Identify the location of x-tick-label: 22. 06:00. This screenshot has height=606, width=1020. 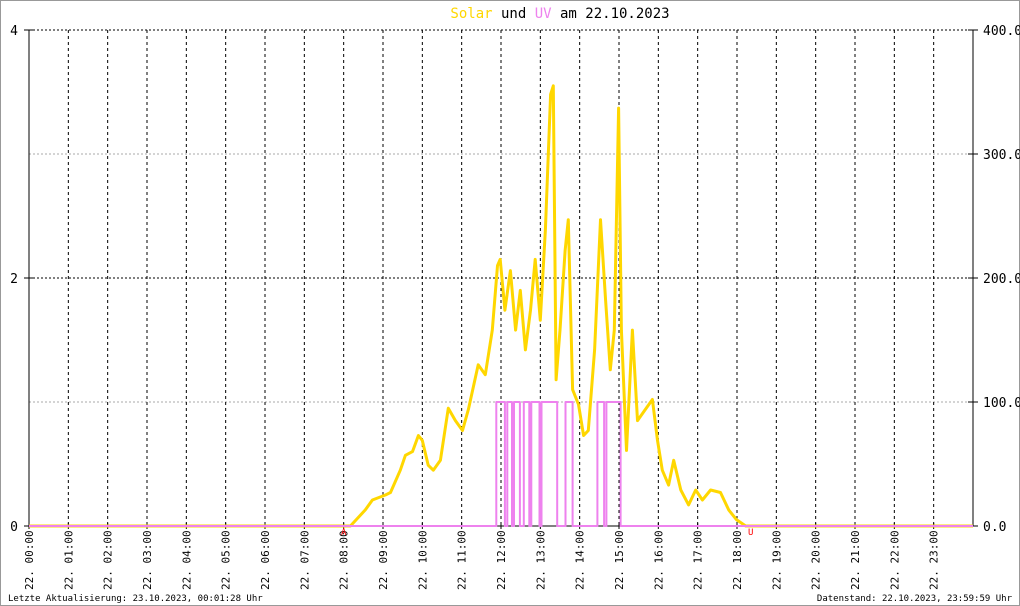
(265, 560).